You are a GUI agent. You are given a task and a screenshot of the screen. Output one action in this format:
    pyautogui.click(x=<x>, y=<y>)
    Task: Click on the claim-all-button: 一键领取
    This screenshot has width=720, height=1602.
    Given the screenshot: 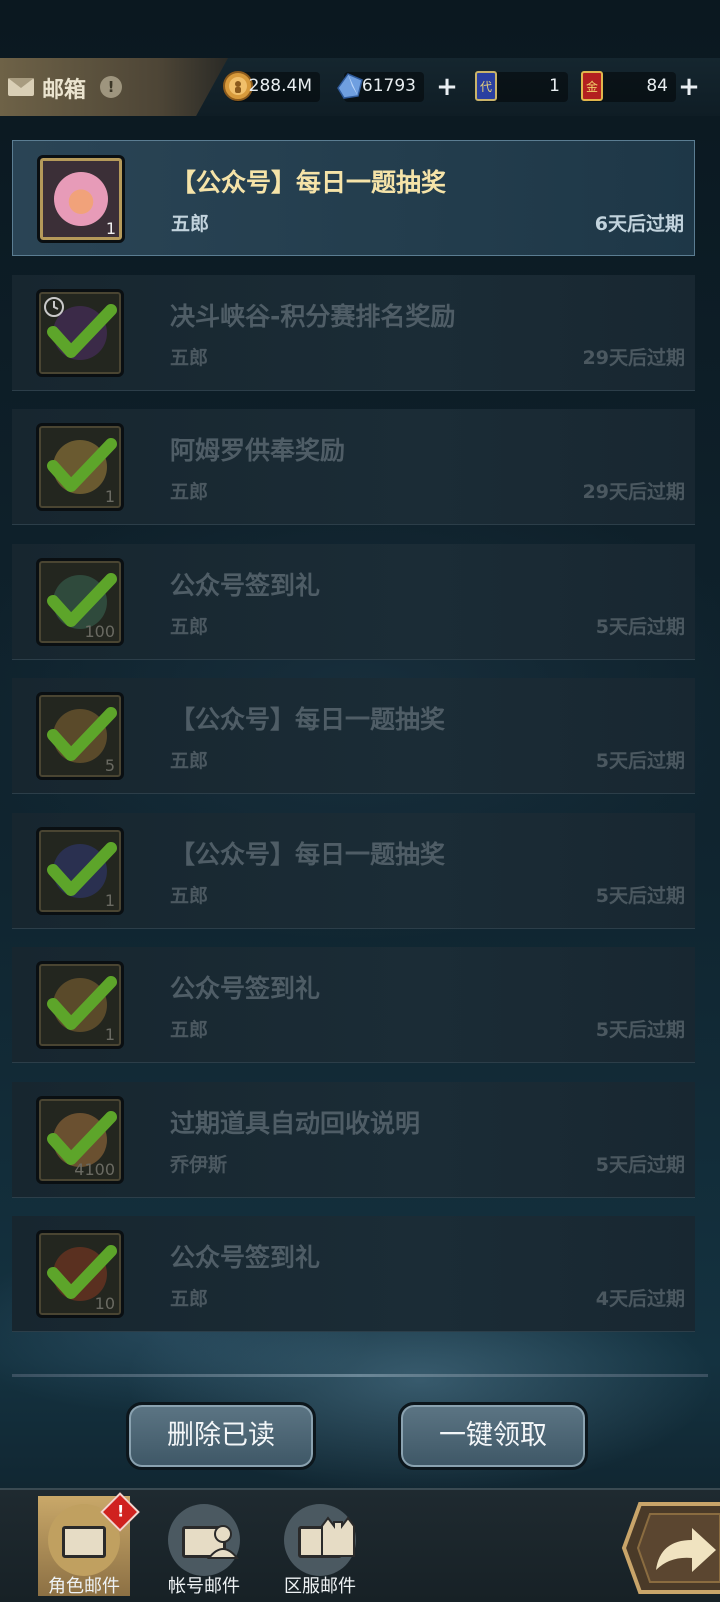 What is the action you would take?
    pyautogui.click(x=493, y=1436)
    